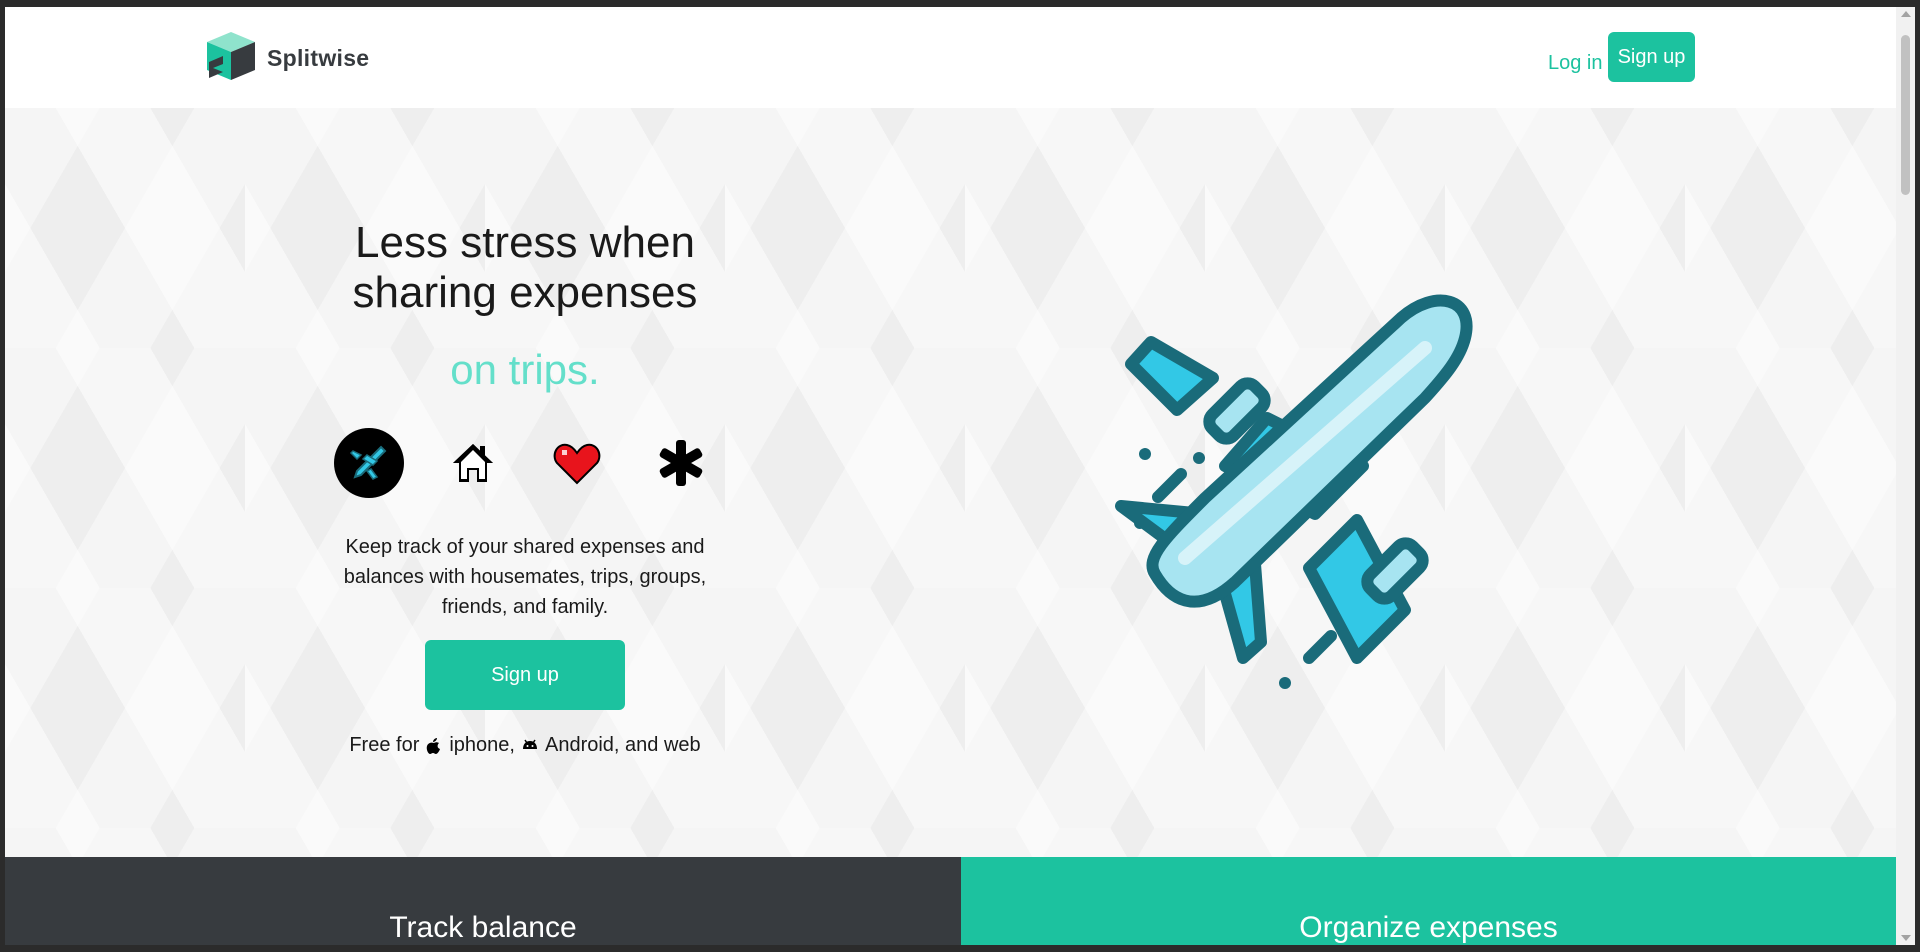  I want to click on headline-line-2: sharing expenses, so click(525, 292).